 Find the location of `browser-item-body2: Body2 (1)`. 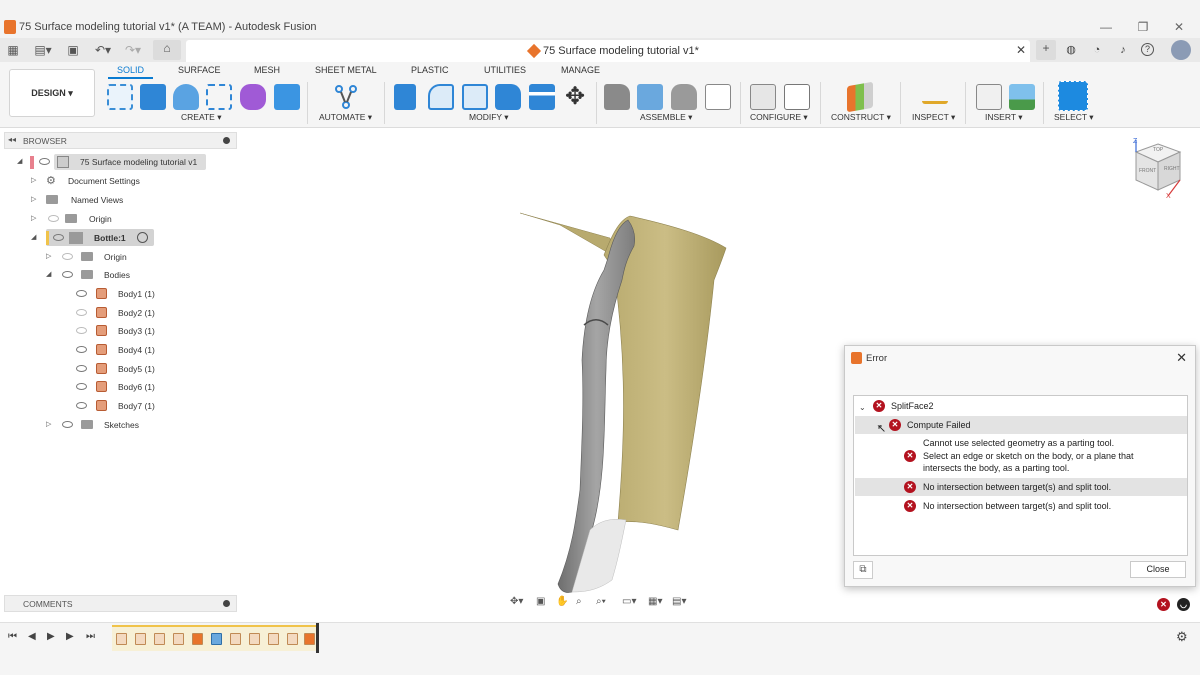

browser-item-body2: Body2 (1) is located at coordinates (149, 313).